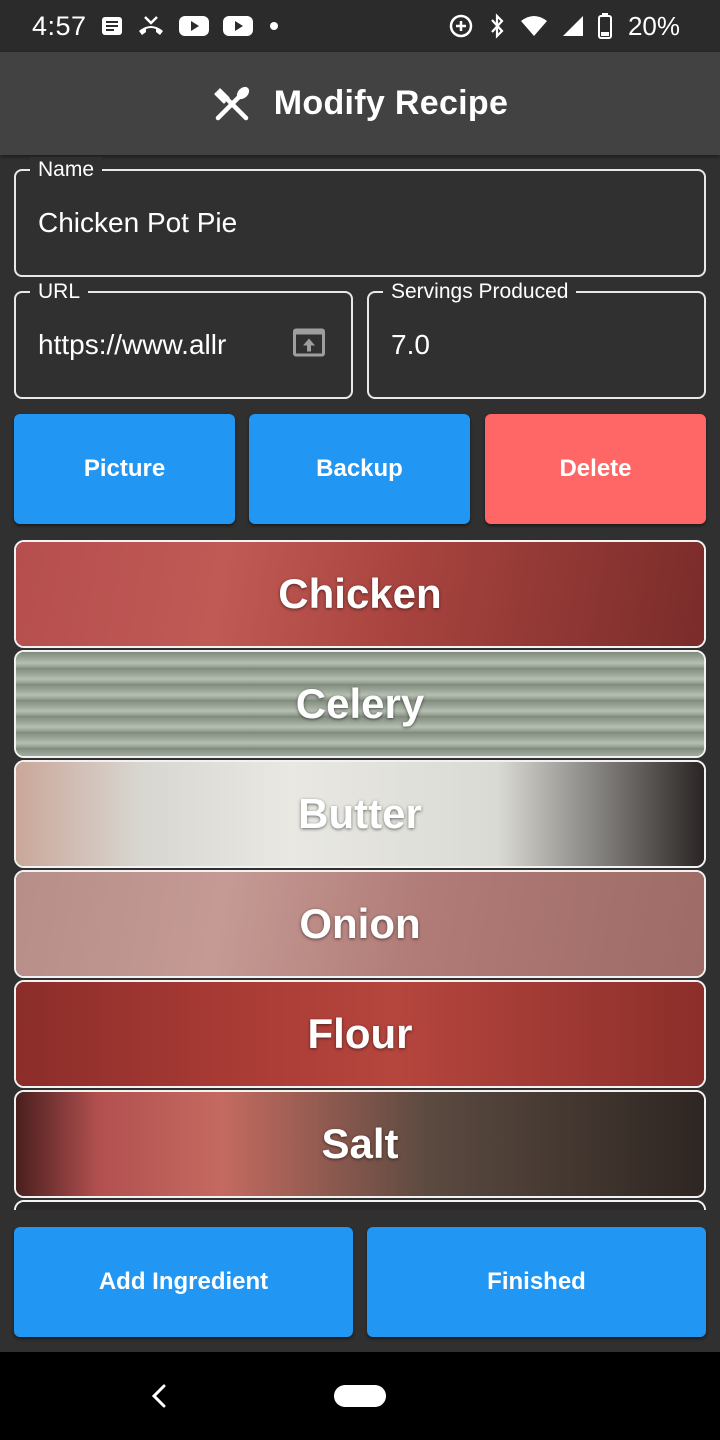 Image resolution: width=720 pixels, height=1440 pixels. I want to click on ingredient-name: Onion, so click(360, 923).